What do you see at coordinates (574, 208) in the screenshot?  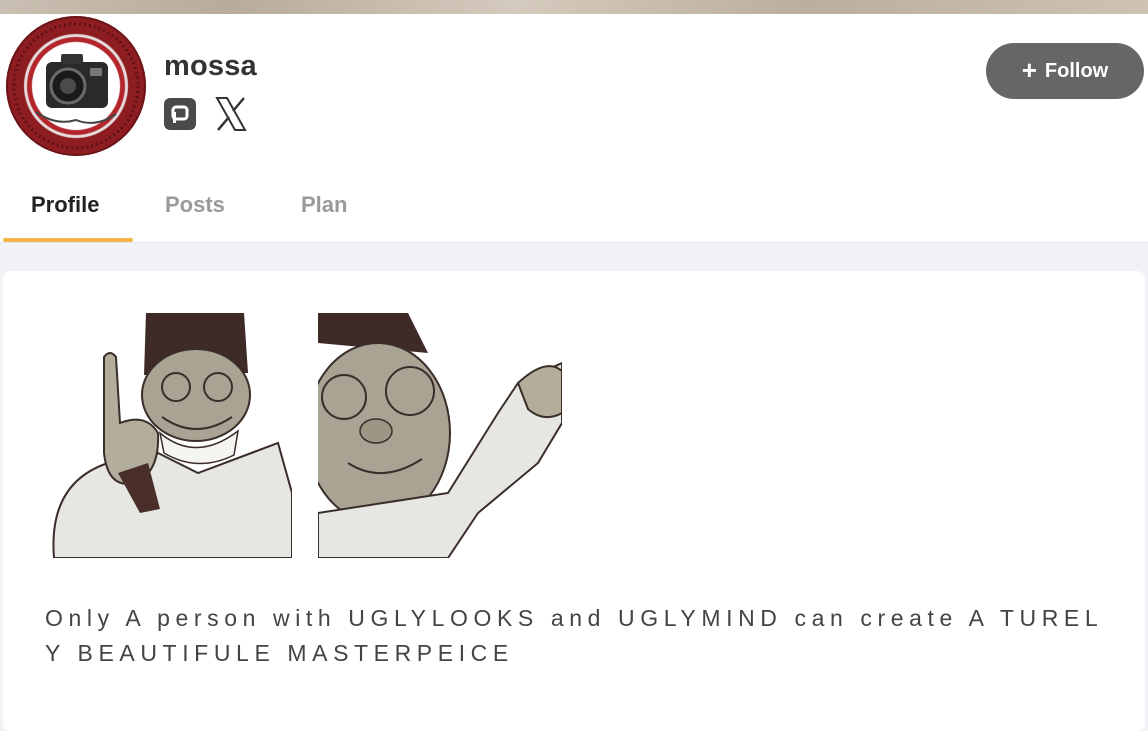 I see `profile-tabs: Profile Posts Plan` at bounding box center [574, 208].